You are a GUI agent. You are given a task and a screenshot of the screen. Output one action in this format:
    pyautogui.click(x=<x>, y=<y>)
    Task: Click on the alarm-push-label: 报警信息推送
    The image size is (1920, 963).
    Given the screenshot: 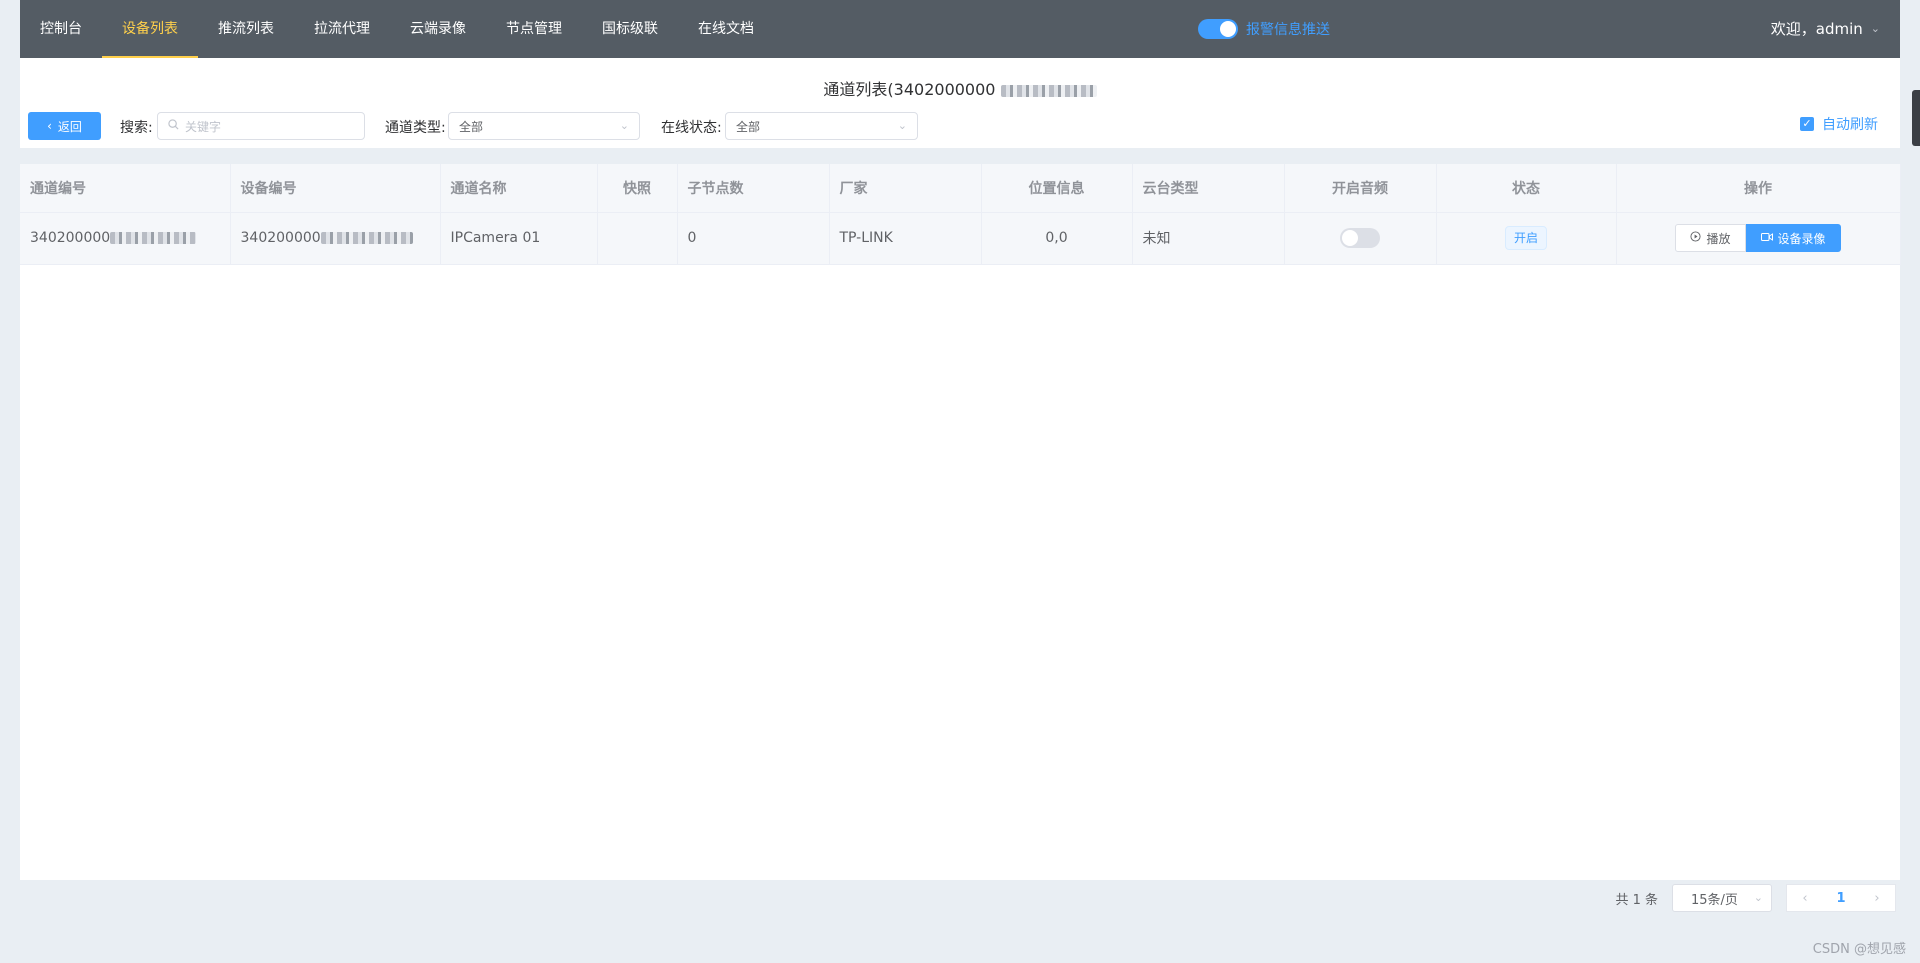 What is the action you would take?
    pyautogui.click(x=1288, y=30)
    